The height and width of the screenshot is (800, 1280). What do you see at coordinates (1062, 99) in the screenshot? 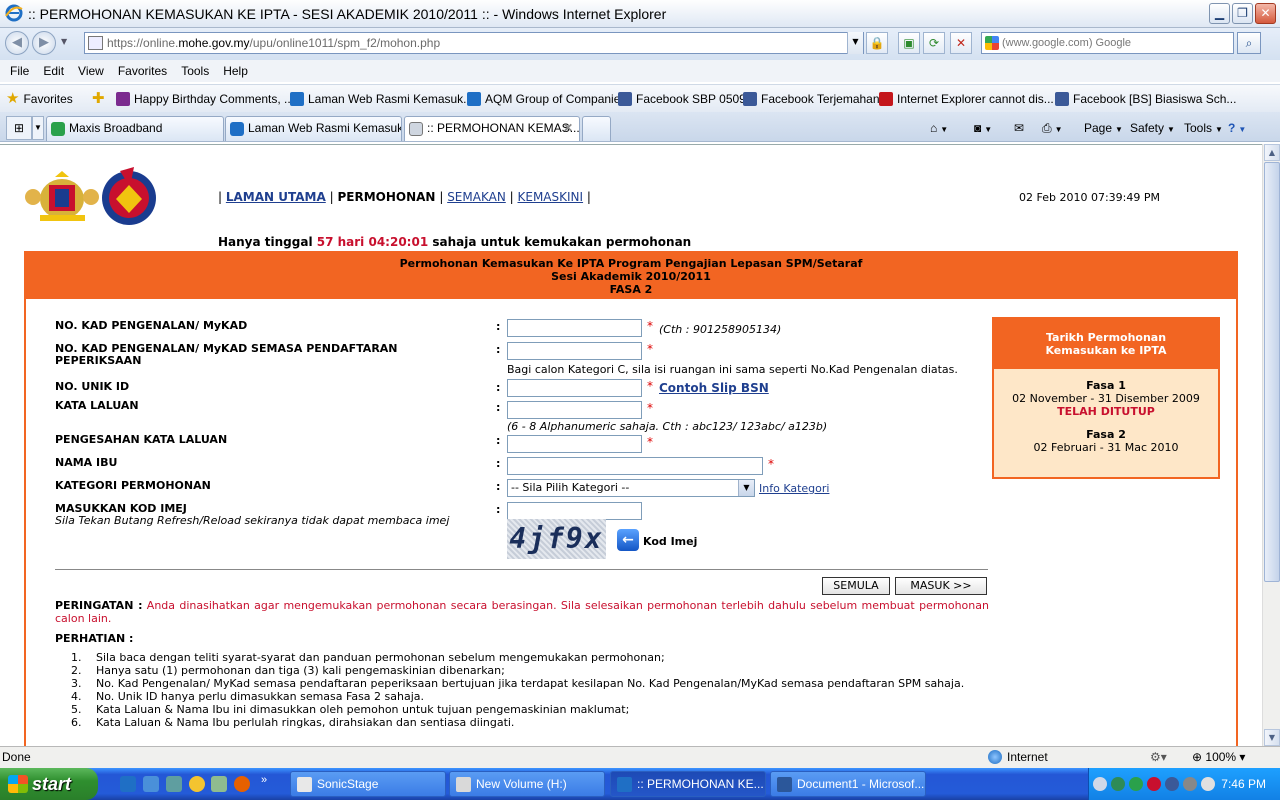
I see `facebook-icon` at bounding box center [1062, 99].